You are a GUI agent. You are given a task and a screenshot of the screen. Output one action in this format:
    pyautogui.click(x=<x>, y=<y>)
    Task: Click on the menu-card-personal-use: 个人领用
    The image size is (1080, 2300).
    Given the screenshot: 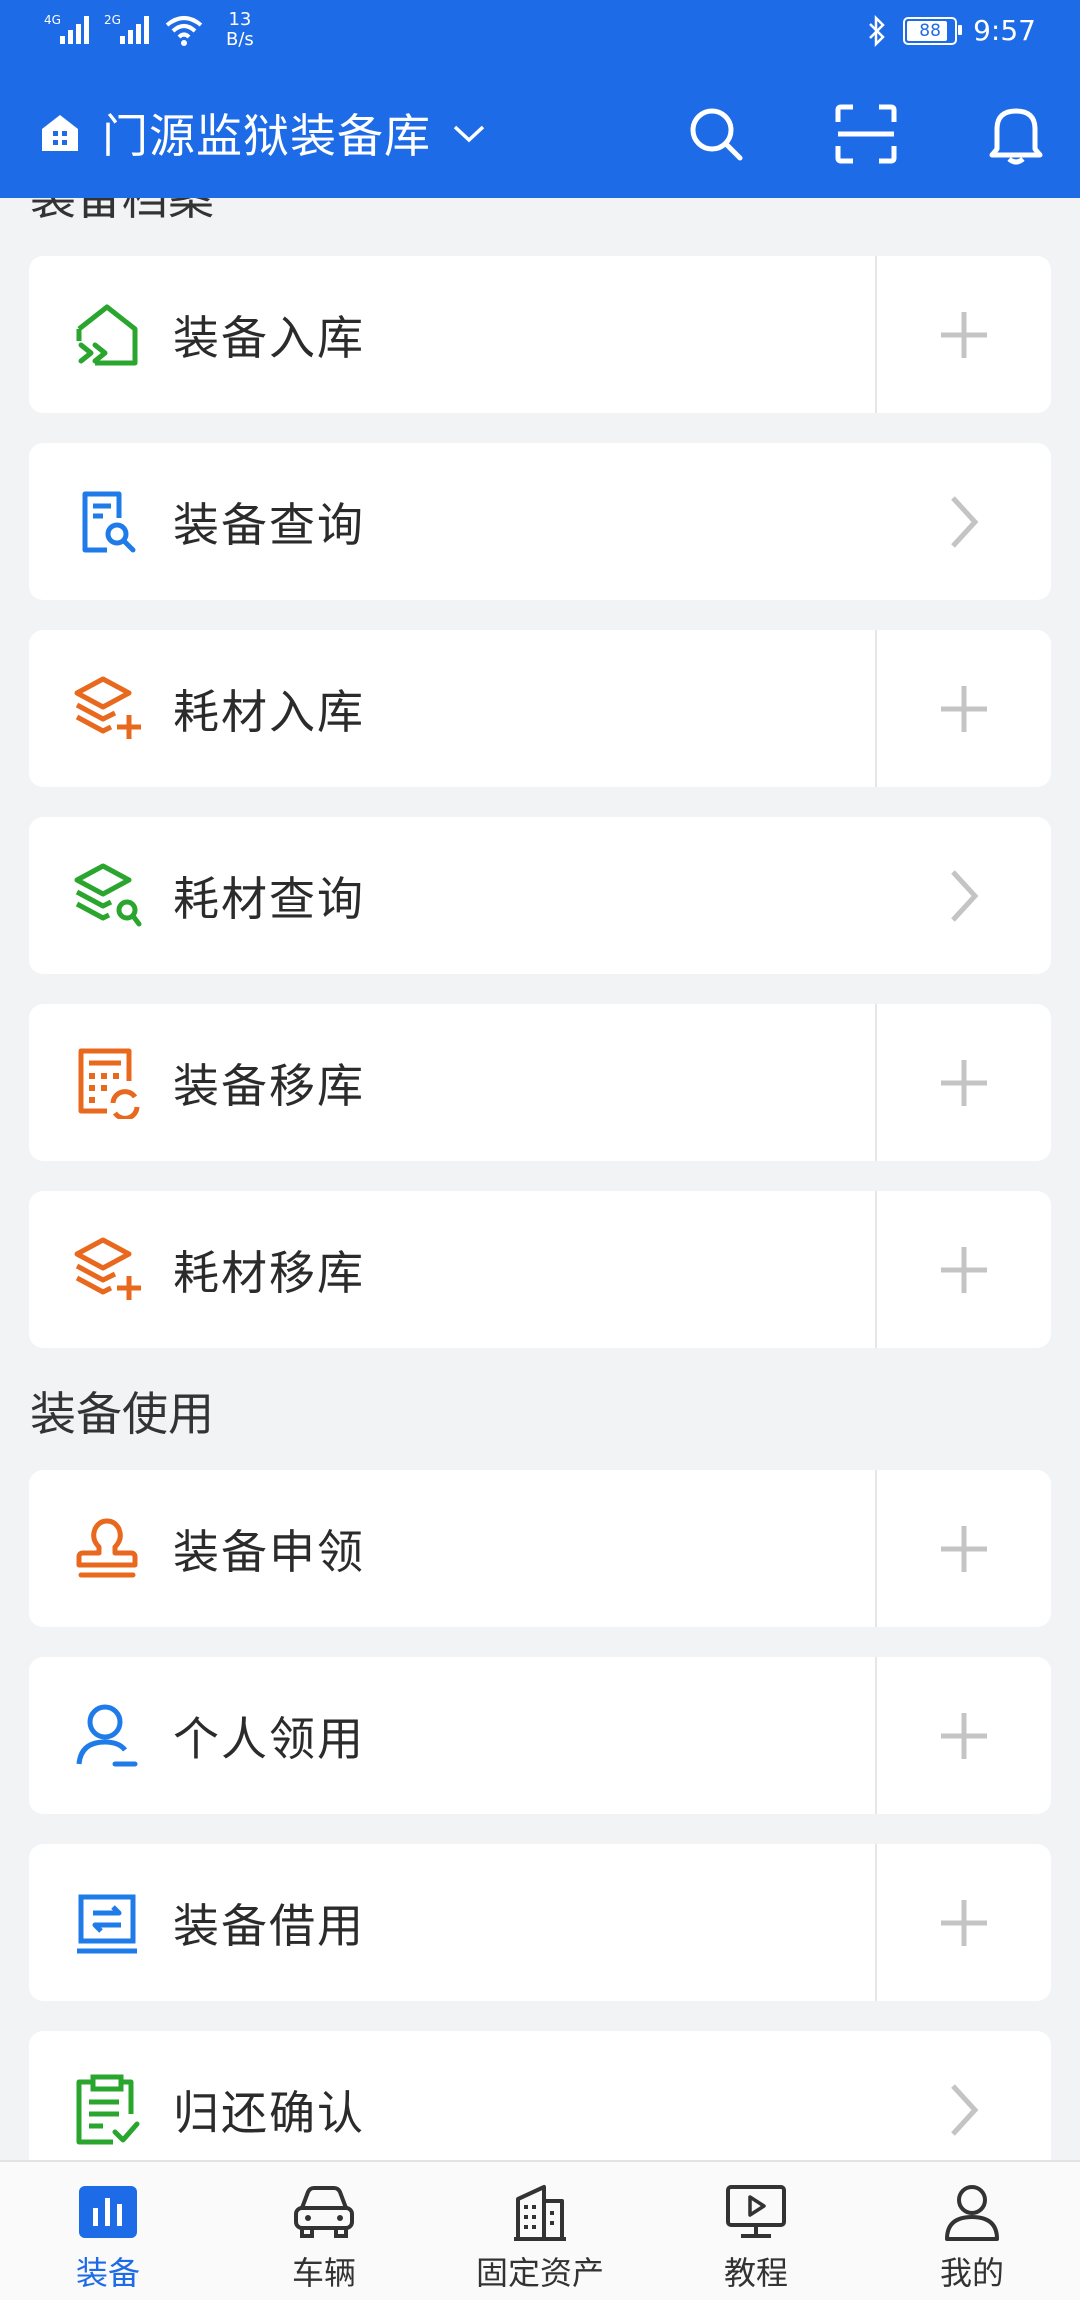 What is the action you would take?
    pyautogui.click(x=540, y=1735)
    